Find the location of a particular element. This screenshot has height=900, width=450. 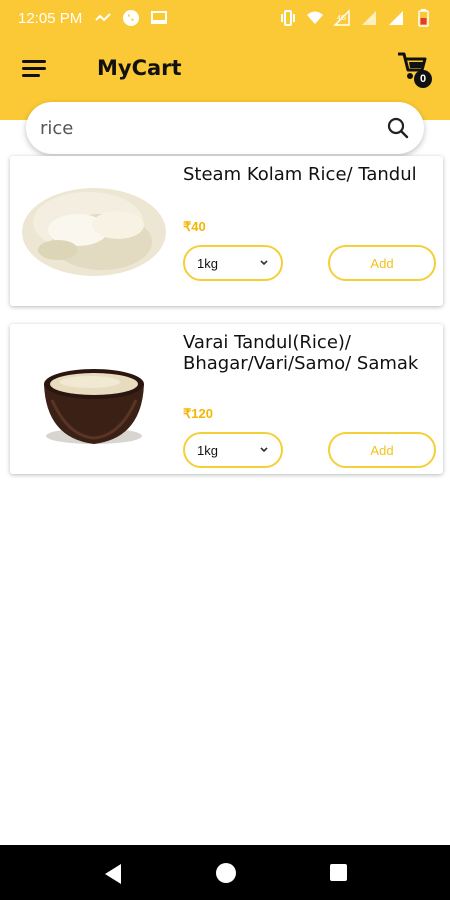

svg-text: 4G is located at coordinates (341, 18).